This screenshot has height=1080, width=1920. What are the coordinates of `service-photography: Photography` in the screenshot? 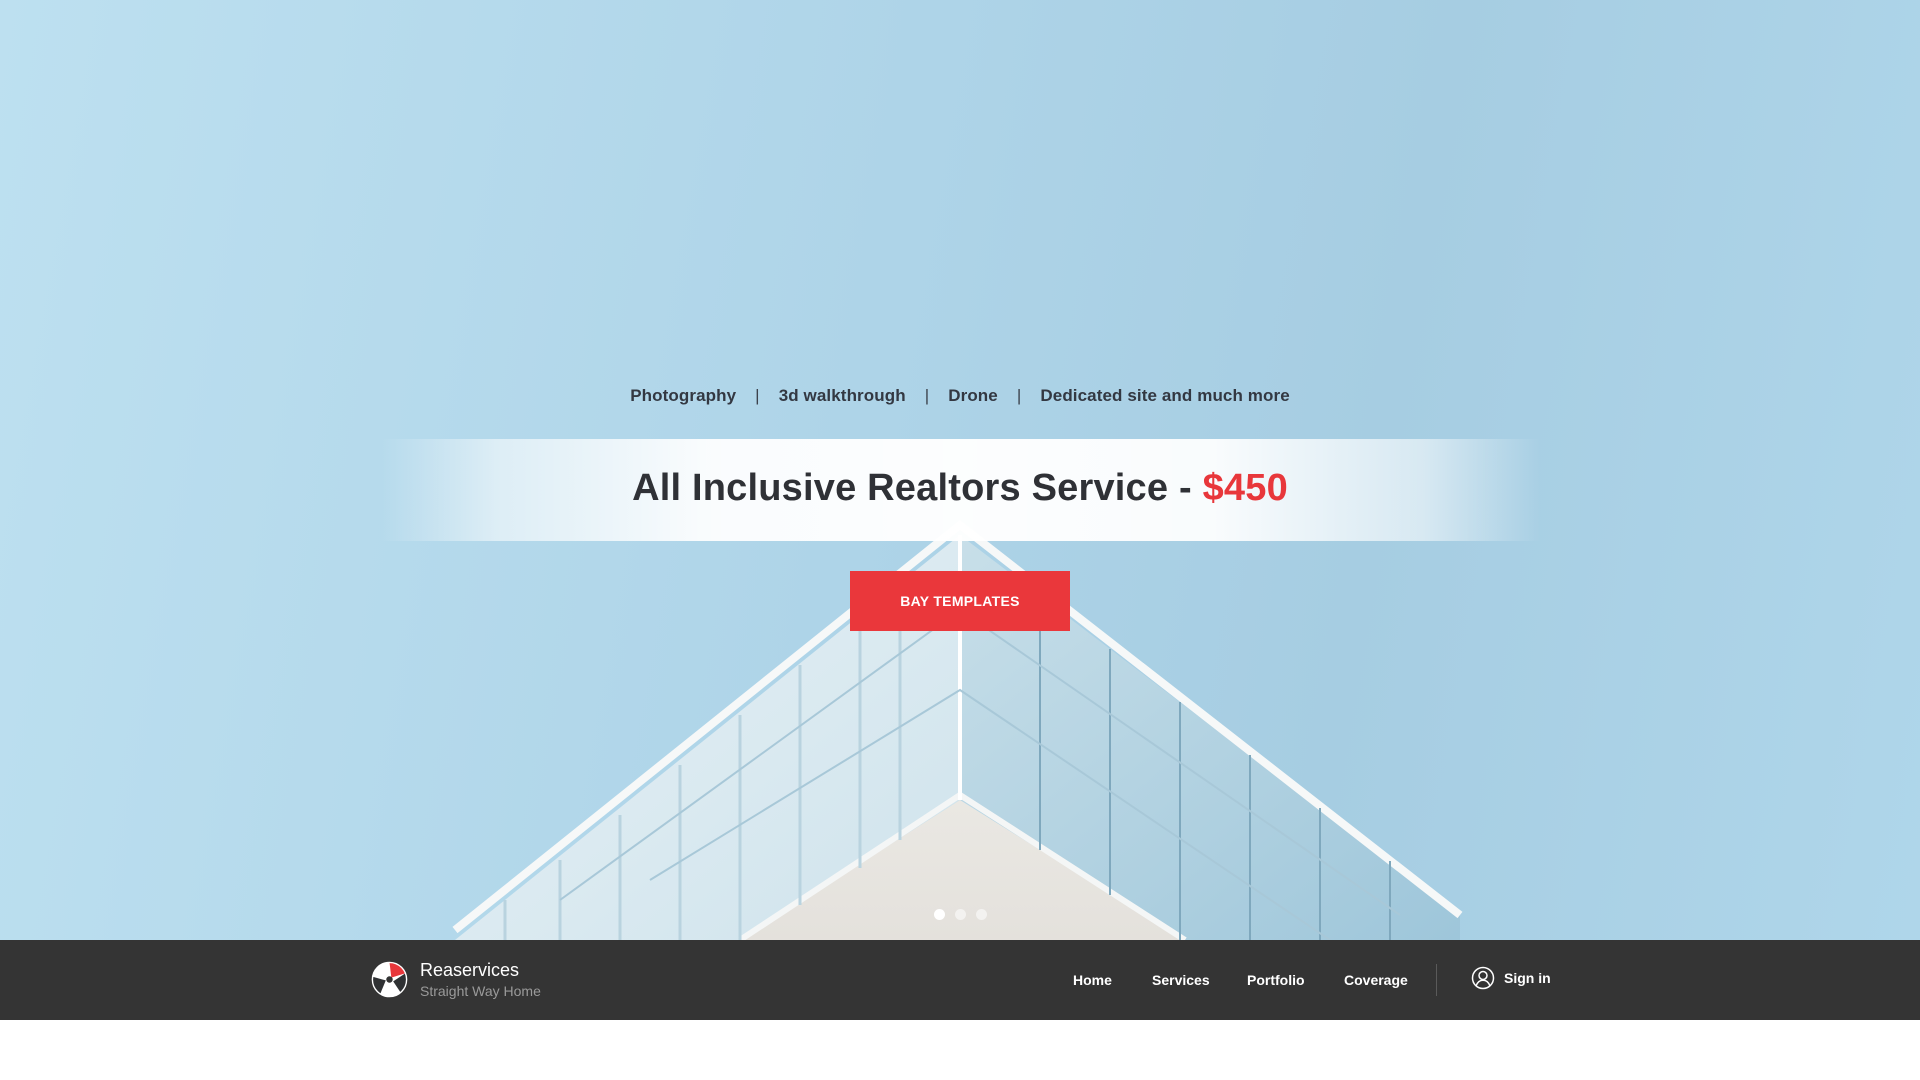 It's located at (683, 395).